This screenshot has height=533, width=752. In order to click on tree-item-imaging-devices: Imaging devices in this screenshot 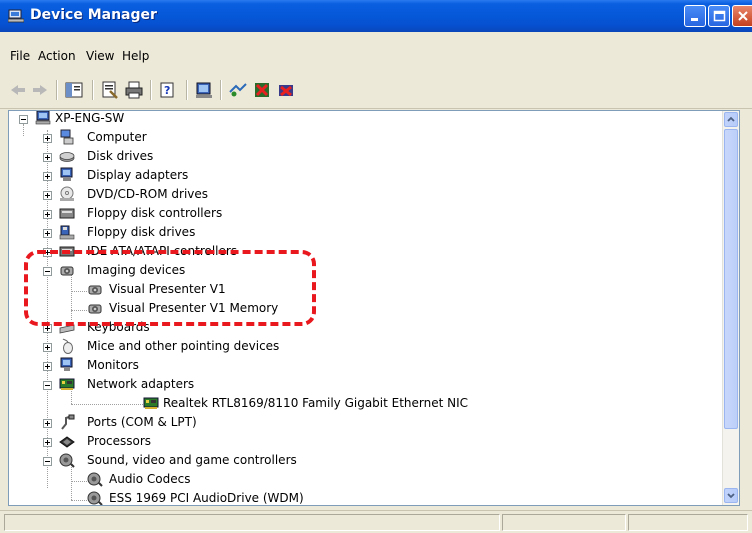, I will do `click(359, 270)`.